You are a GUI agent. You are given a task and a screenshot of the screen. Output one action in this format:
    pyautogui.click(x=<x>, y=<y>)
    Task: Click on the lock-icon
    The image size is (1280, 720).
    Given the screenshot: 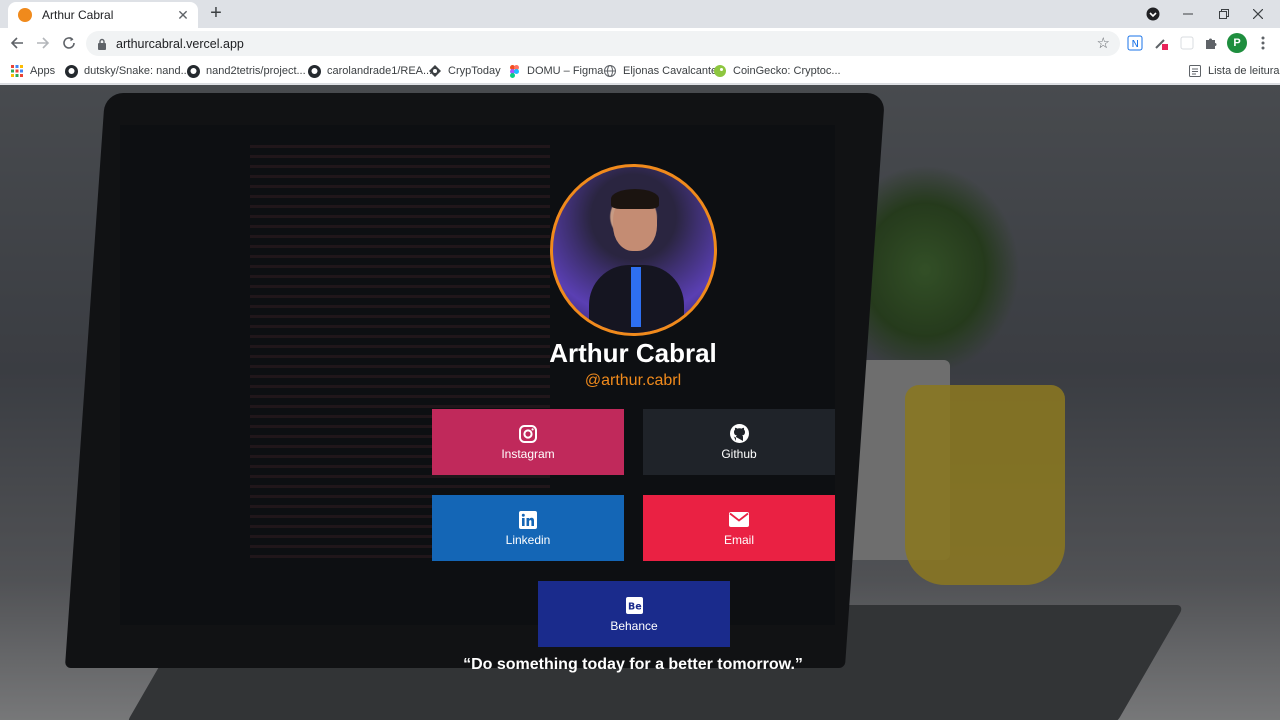 What is the action you would take?
    pyautogui.click(x=102, y=44)
    